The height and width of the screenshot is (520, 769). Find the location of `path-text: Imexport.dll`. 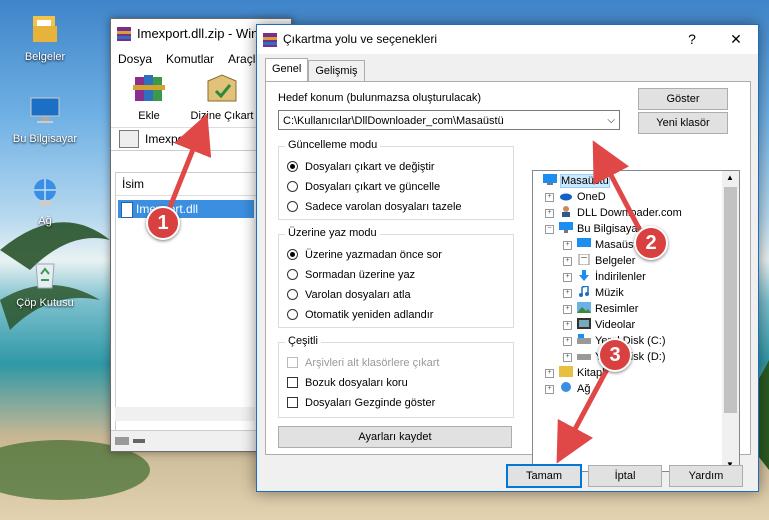

path-text: Imexport.dll is located at coordinates (176, 139).